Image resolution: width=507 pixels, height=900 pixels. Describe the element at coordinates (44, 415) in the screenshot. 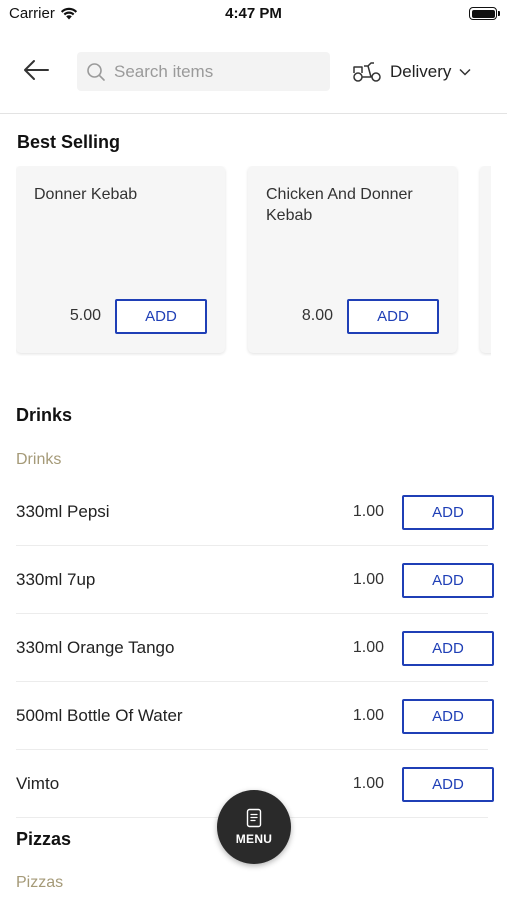

I see `drinks-title: Drinks` at that location.